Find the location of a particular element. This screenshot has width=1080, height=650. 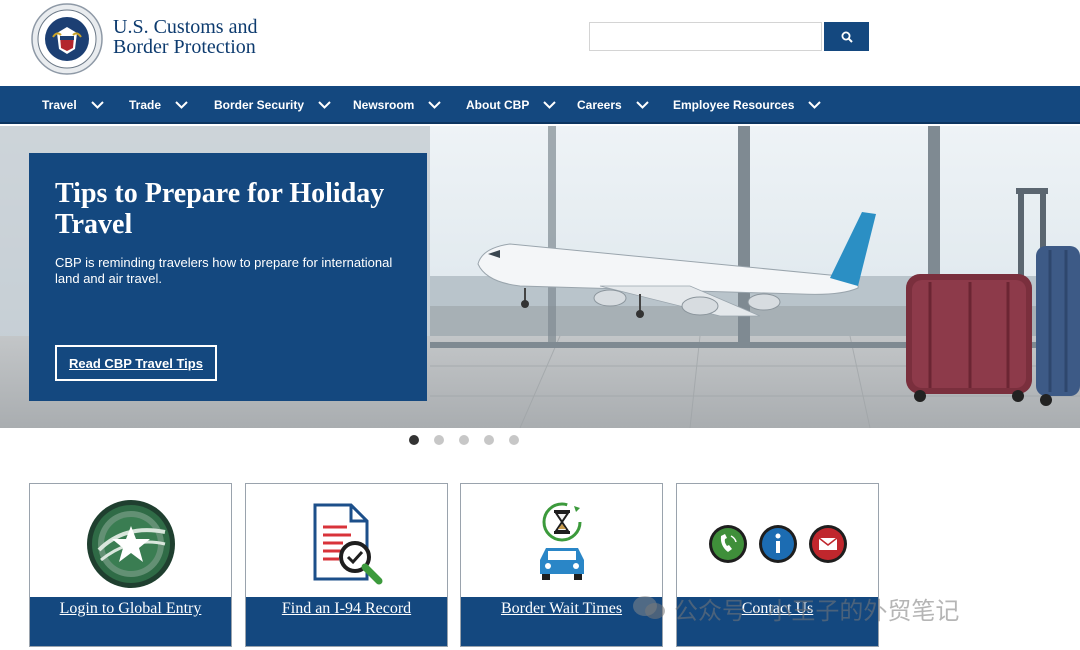

nav-item-label: About CBP is located at coordinates (498, 105).